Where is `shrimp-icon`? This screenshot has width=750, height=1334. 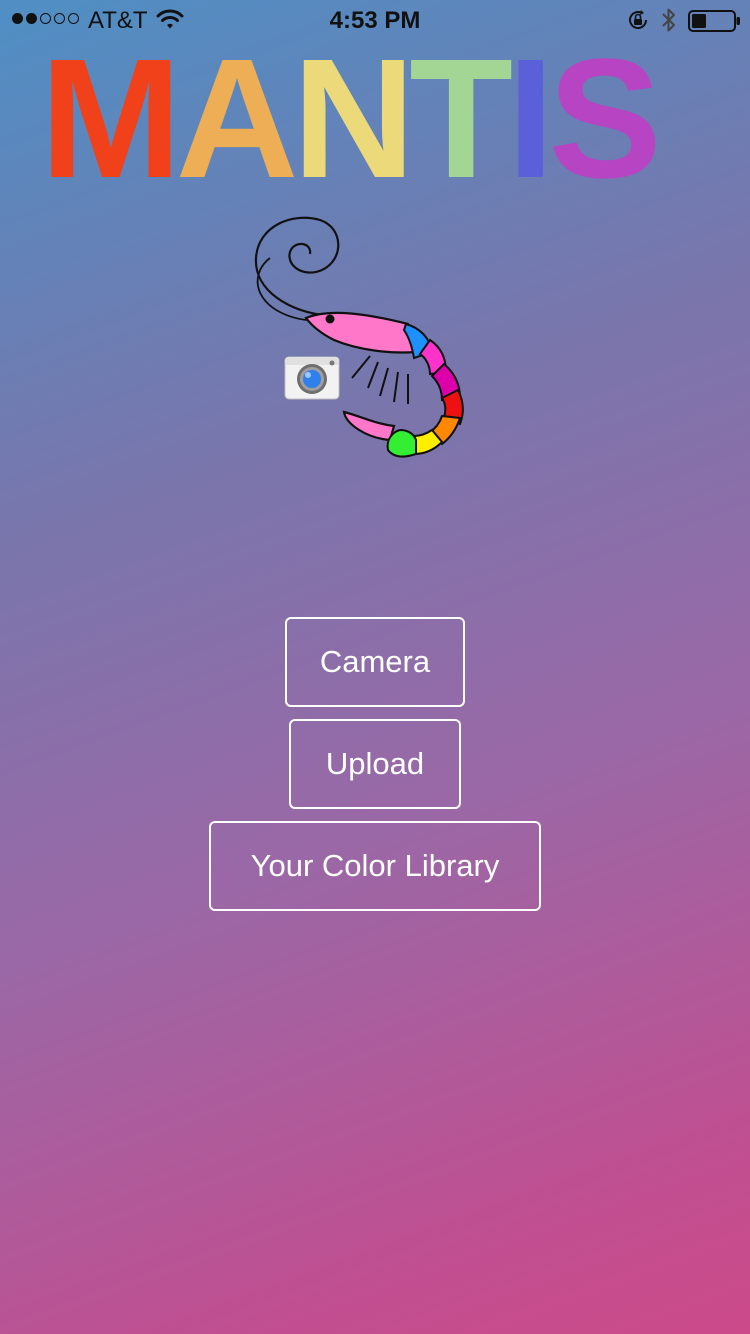
shrimp-icon is located at coordinates (359, 337).